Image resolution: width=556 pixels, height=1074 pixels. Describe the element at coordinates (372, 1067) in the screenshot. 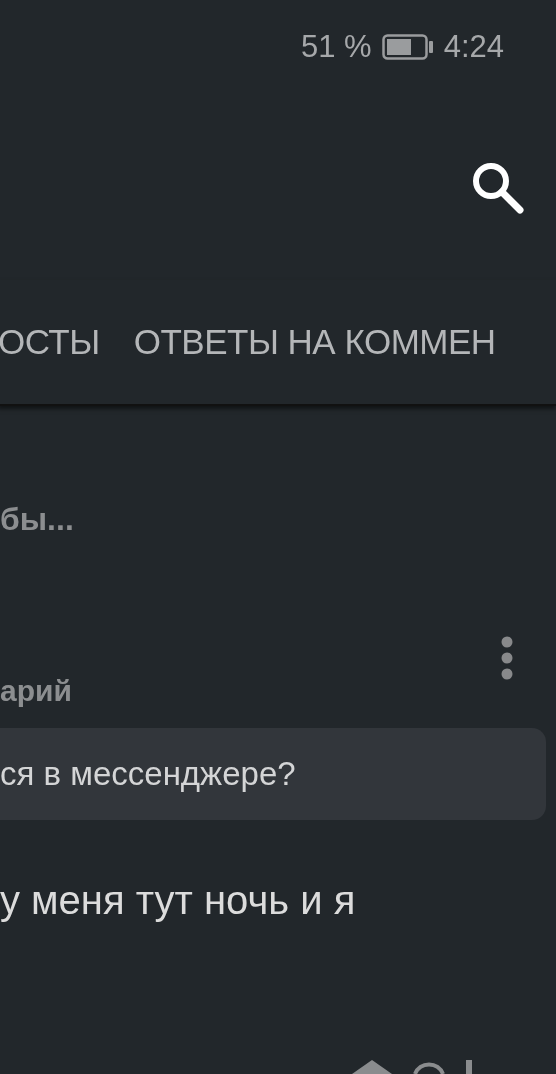

I see `arrow-icon` at that location.